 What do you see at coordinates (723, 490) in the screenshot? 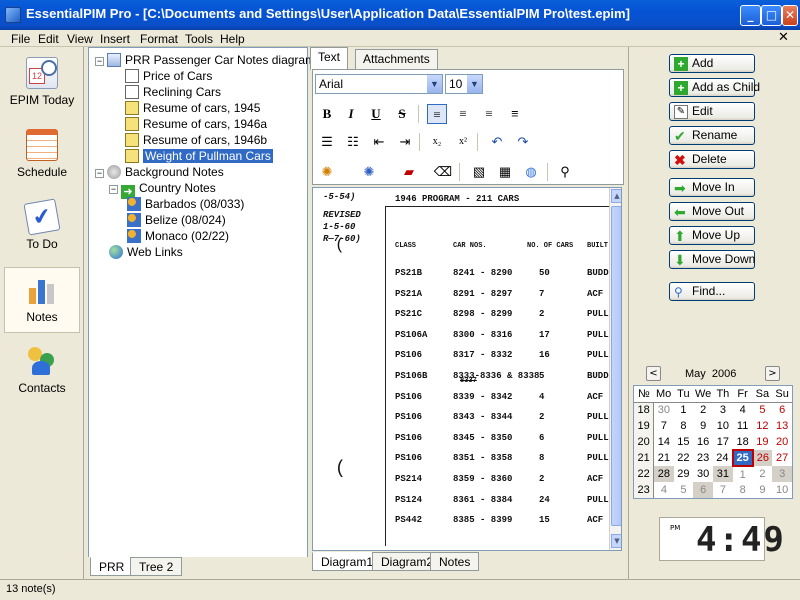
I see `calendar-day: 7` at bounding box center [723, 490].